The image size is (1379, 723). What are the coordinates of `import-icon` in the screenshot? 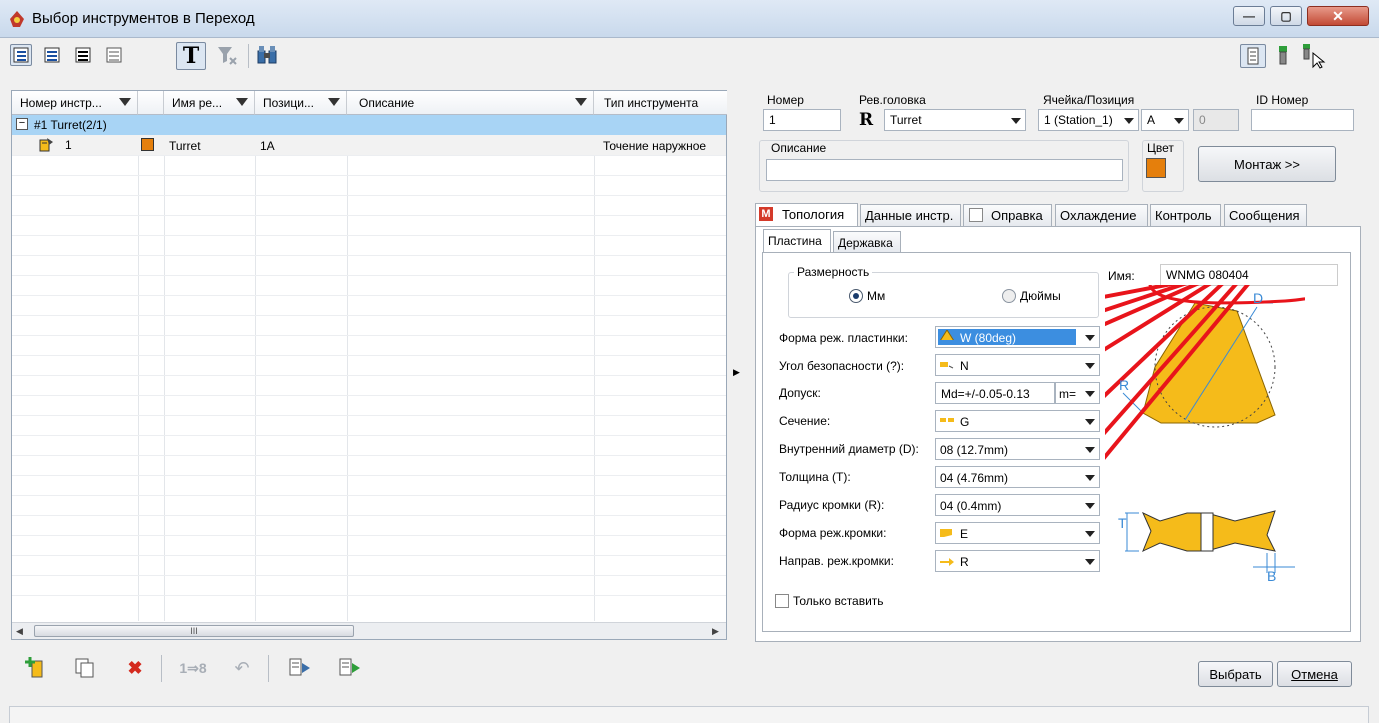 It's located at (299, 667).